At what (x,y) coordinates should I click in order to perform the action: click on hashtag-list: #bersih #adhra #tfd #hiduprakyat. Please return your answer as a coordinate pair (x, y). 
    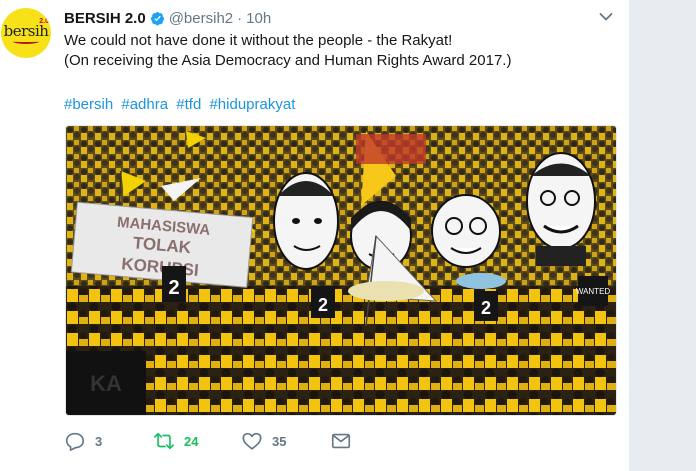
    Looking at the image, I should click on (181, 105).